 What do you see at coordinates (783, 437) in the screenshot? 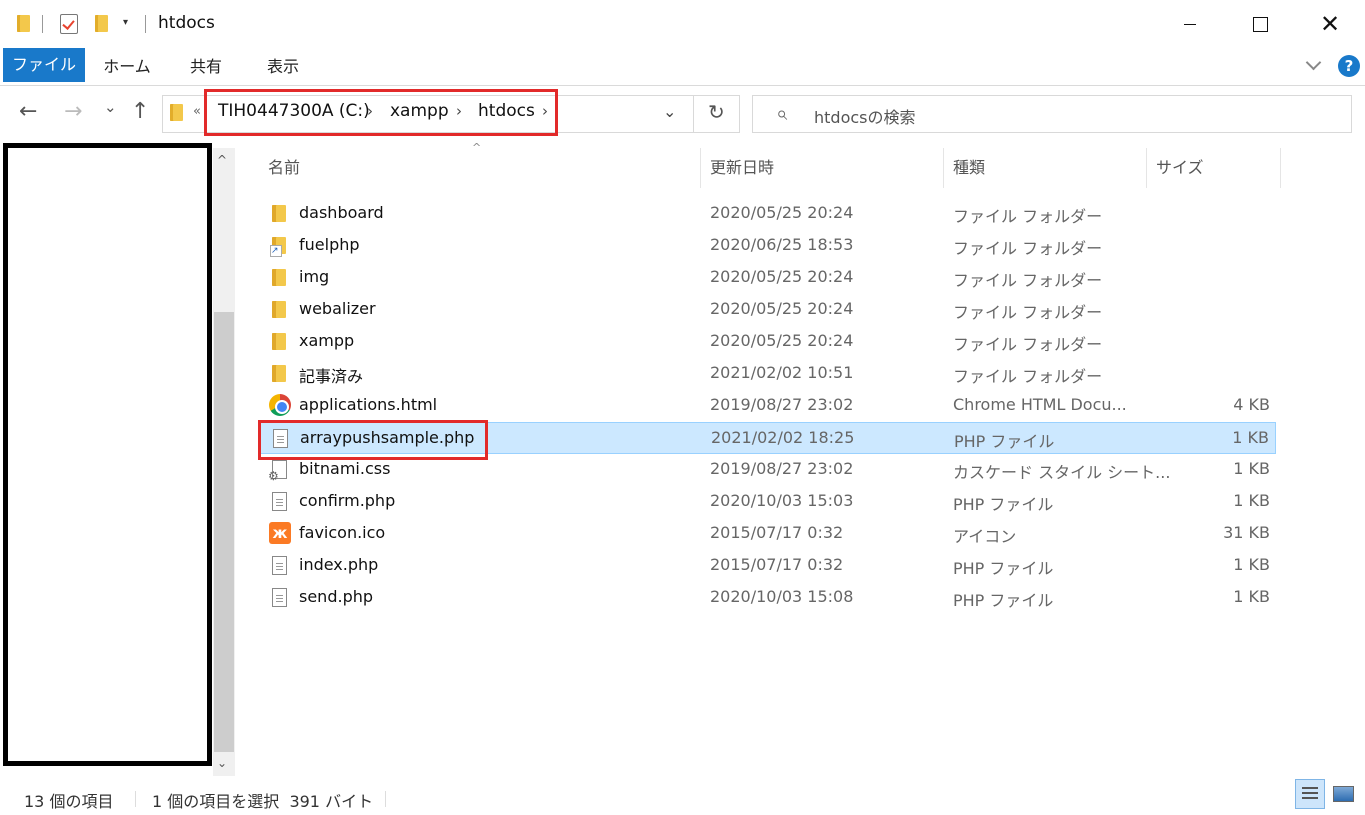
I see `file-date: 2021/02/02 18:25` at bounding box center [783, 437].